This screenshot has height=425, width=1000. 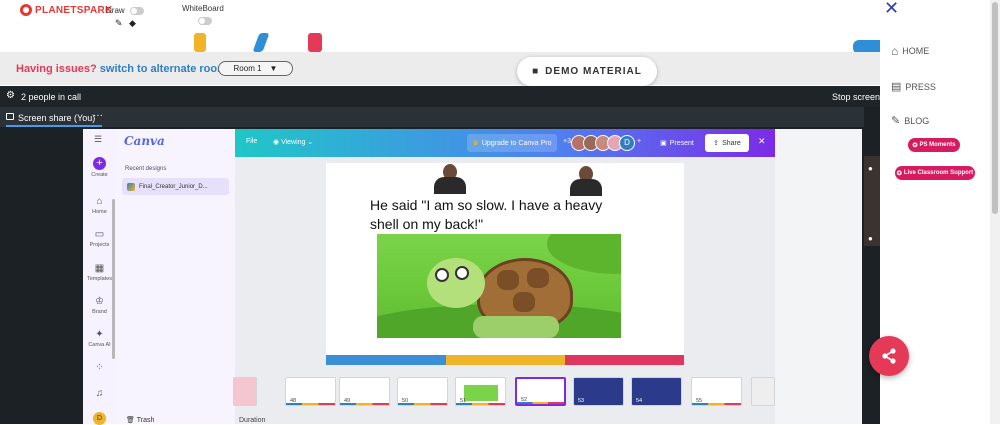 I want to click on demo-material-label: DEMO MATERIAL, so click(x=593, y=71).